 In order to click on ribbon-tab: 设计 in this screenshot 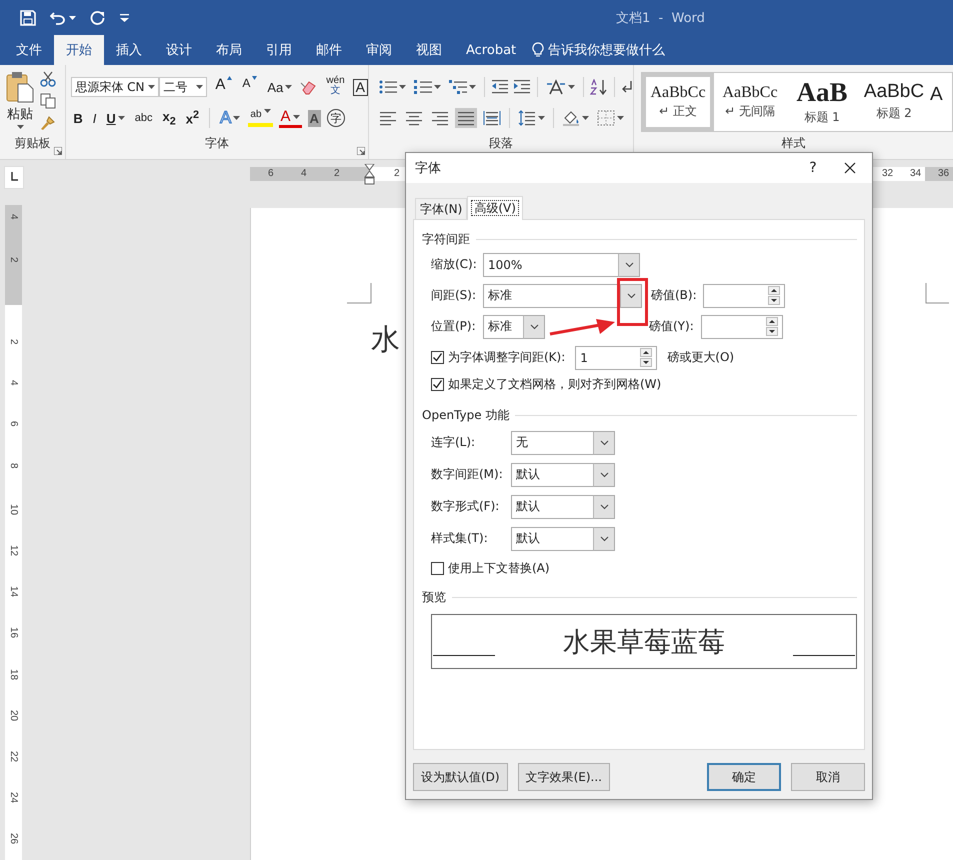, I will do `click(179, 50)`.